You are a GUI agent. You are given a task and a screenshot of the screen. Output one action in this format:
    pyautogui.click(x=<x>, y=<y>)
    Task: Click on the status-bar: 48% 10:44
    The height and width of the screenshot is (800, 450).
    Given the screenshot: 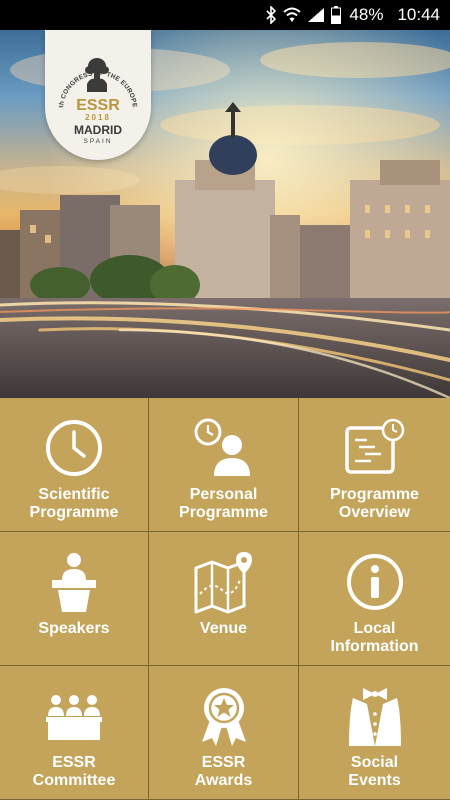 What is the action you would take?
    pyautogui.click(x=225, y=15)
    